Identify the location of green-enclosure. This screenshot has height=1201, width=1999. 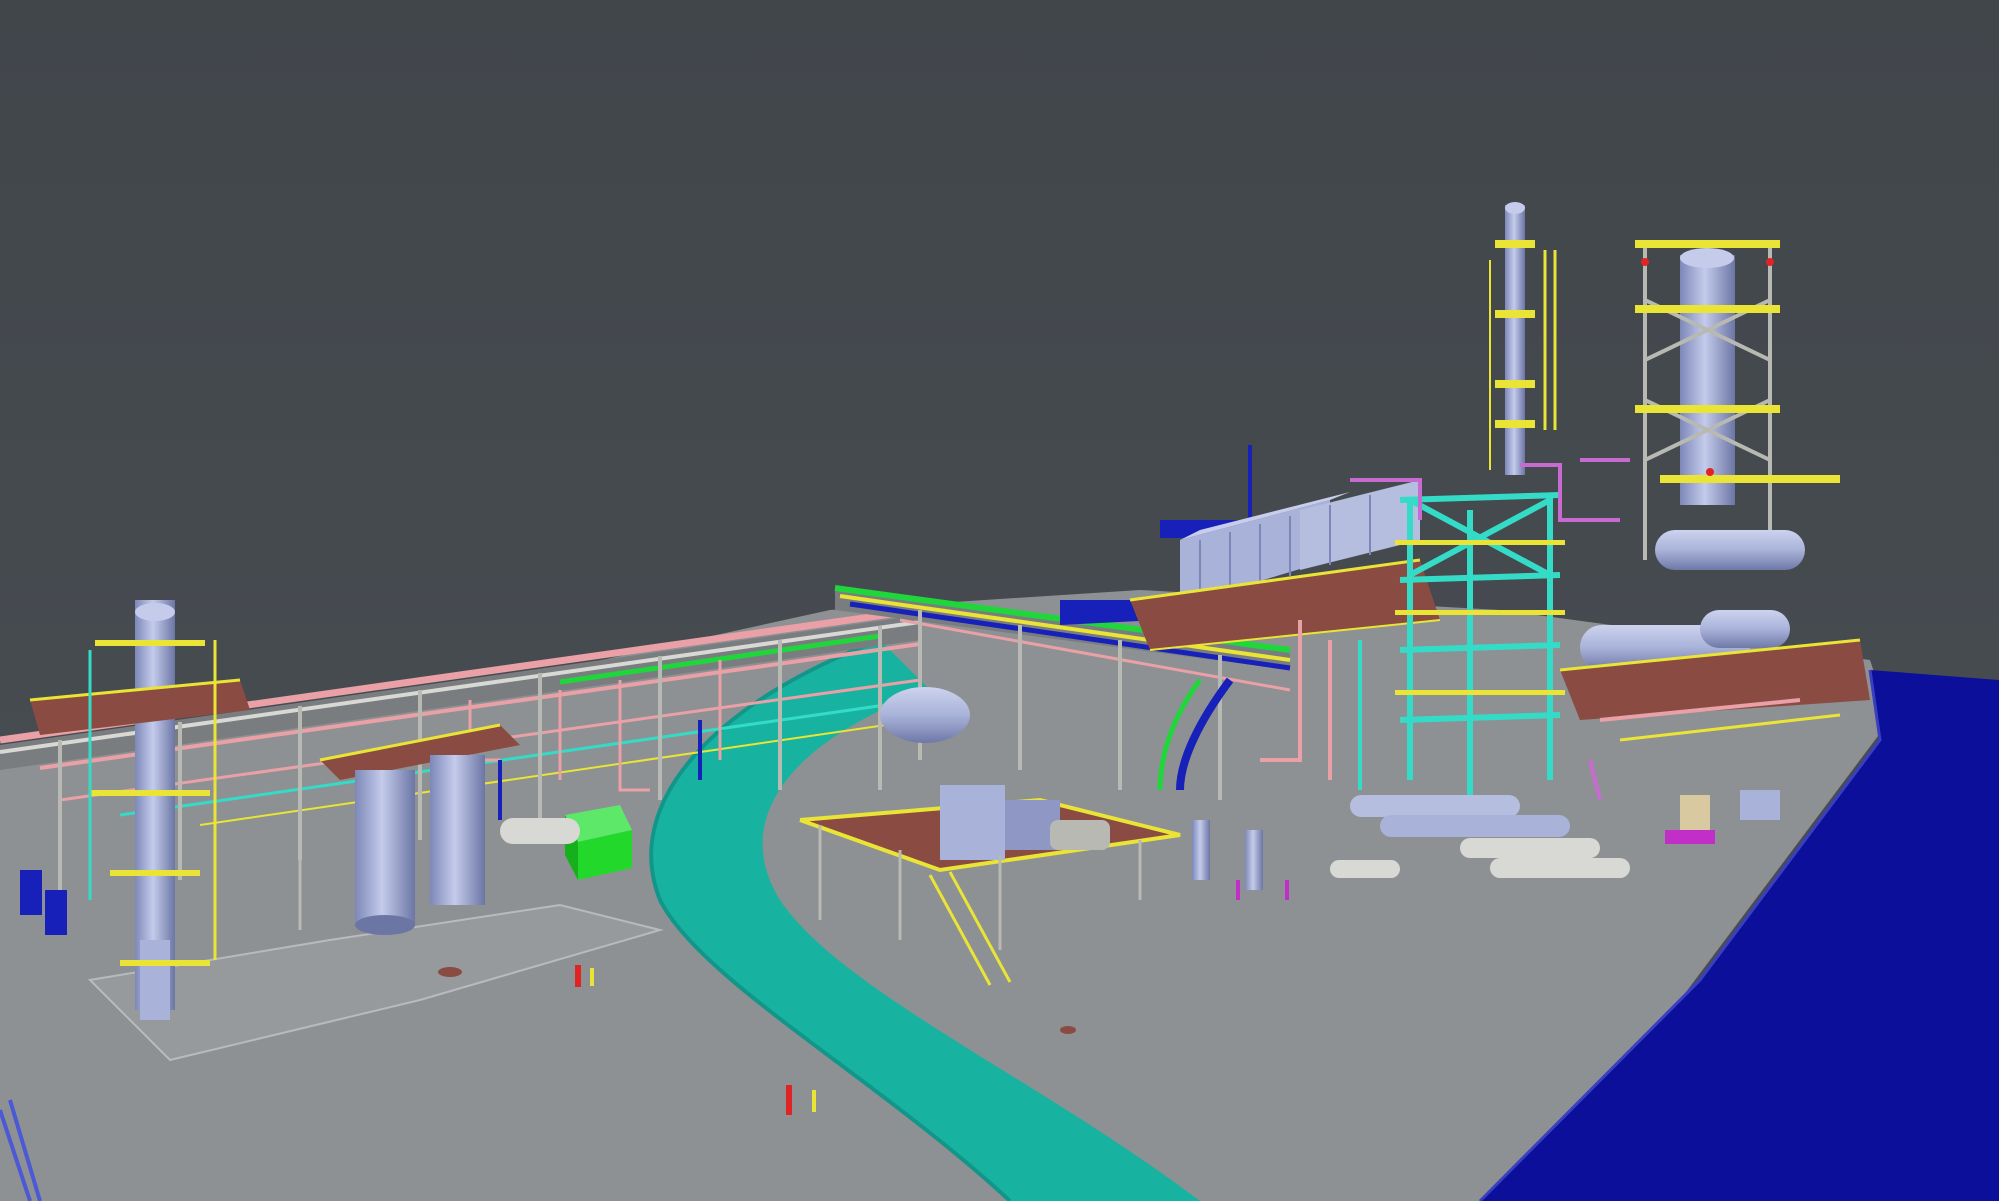
(598, 842).